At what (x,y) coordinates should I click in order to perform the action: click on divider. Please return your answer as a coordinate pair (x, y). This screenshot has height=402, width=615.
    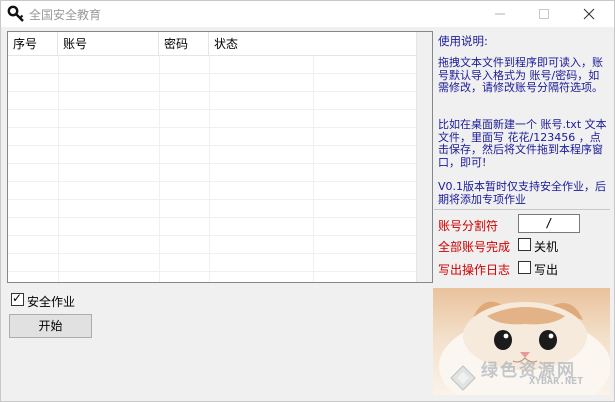
    Looking at the image, I should click on (522, 209).